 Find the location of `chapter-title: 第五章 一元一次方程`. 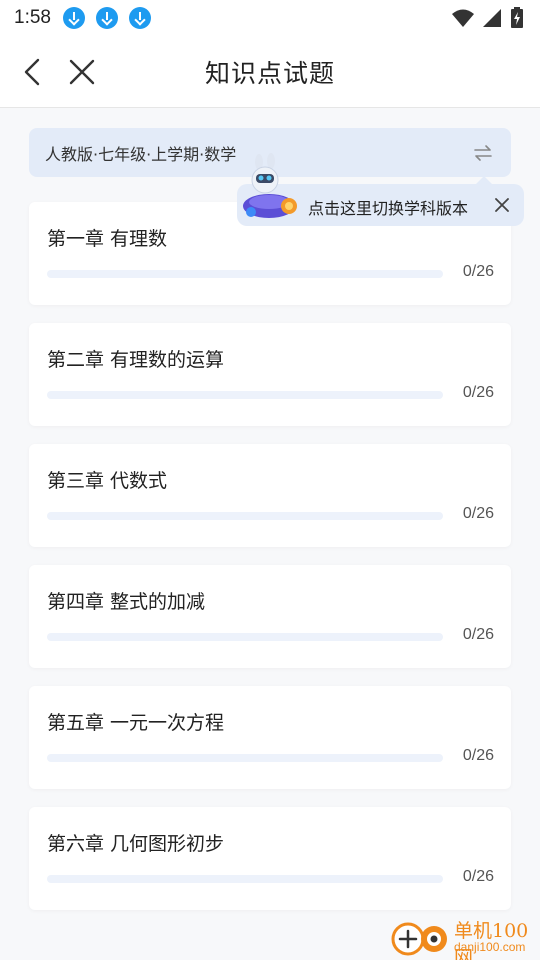

chapter-title: 第五章 一元一次方程 is located at coordinates (136, 723).